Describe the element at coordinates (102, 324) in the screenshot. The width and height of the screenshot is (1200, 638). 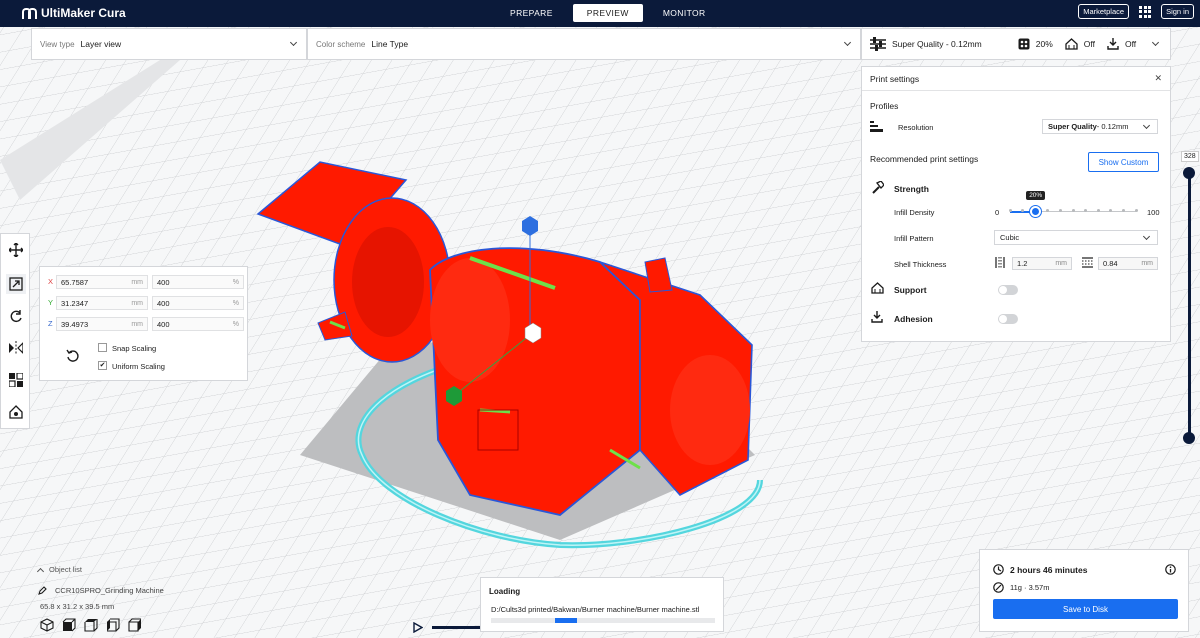
I see `z-size-input: 39.4973 mm` at that location.